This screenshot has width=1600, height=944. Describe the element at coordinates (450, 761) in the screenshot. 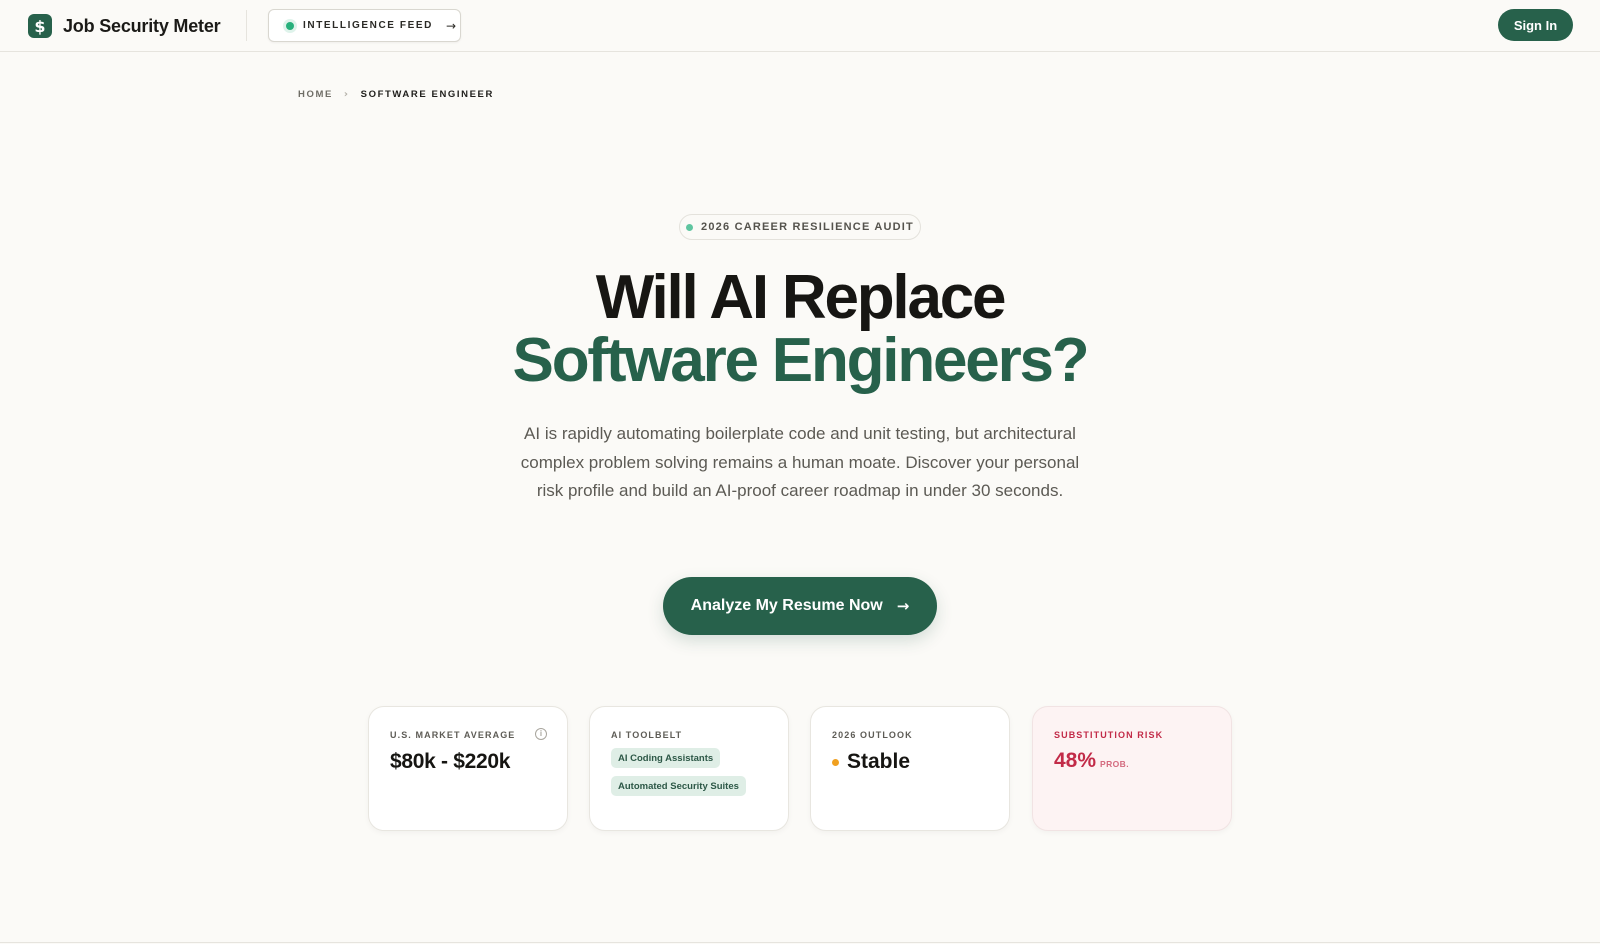

I see `market-average-value: $80k - $220k` at that location.